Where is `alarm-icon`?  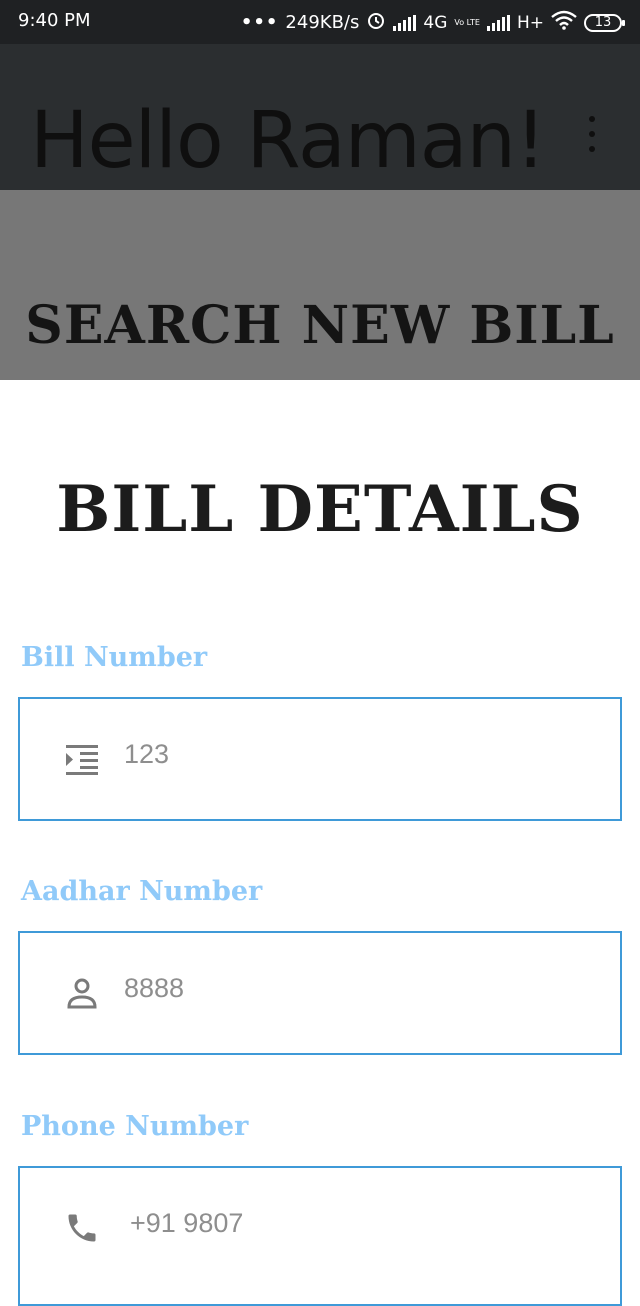
alarm-icon is located at coordinates (376, 22).